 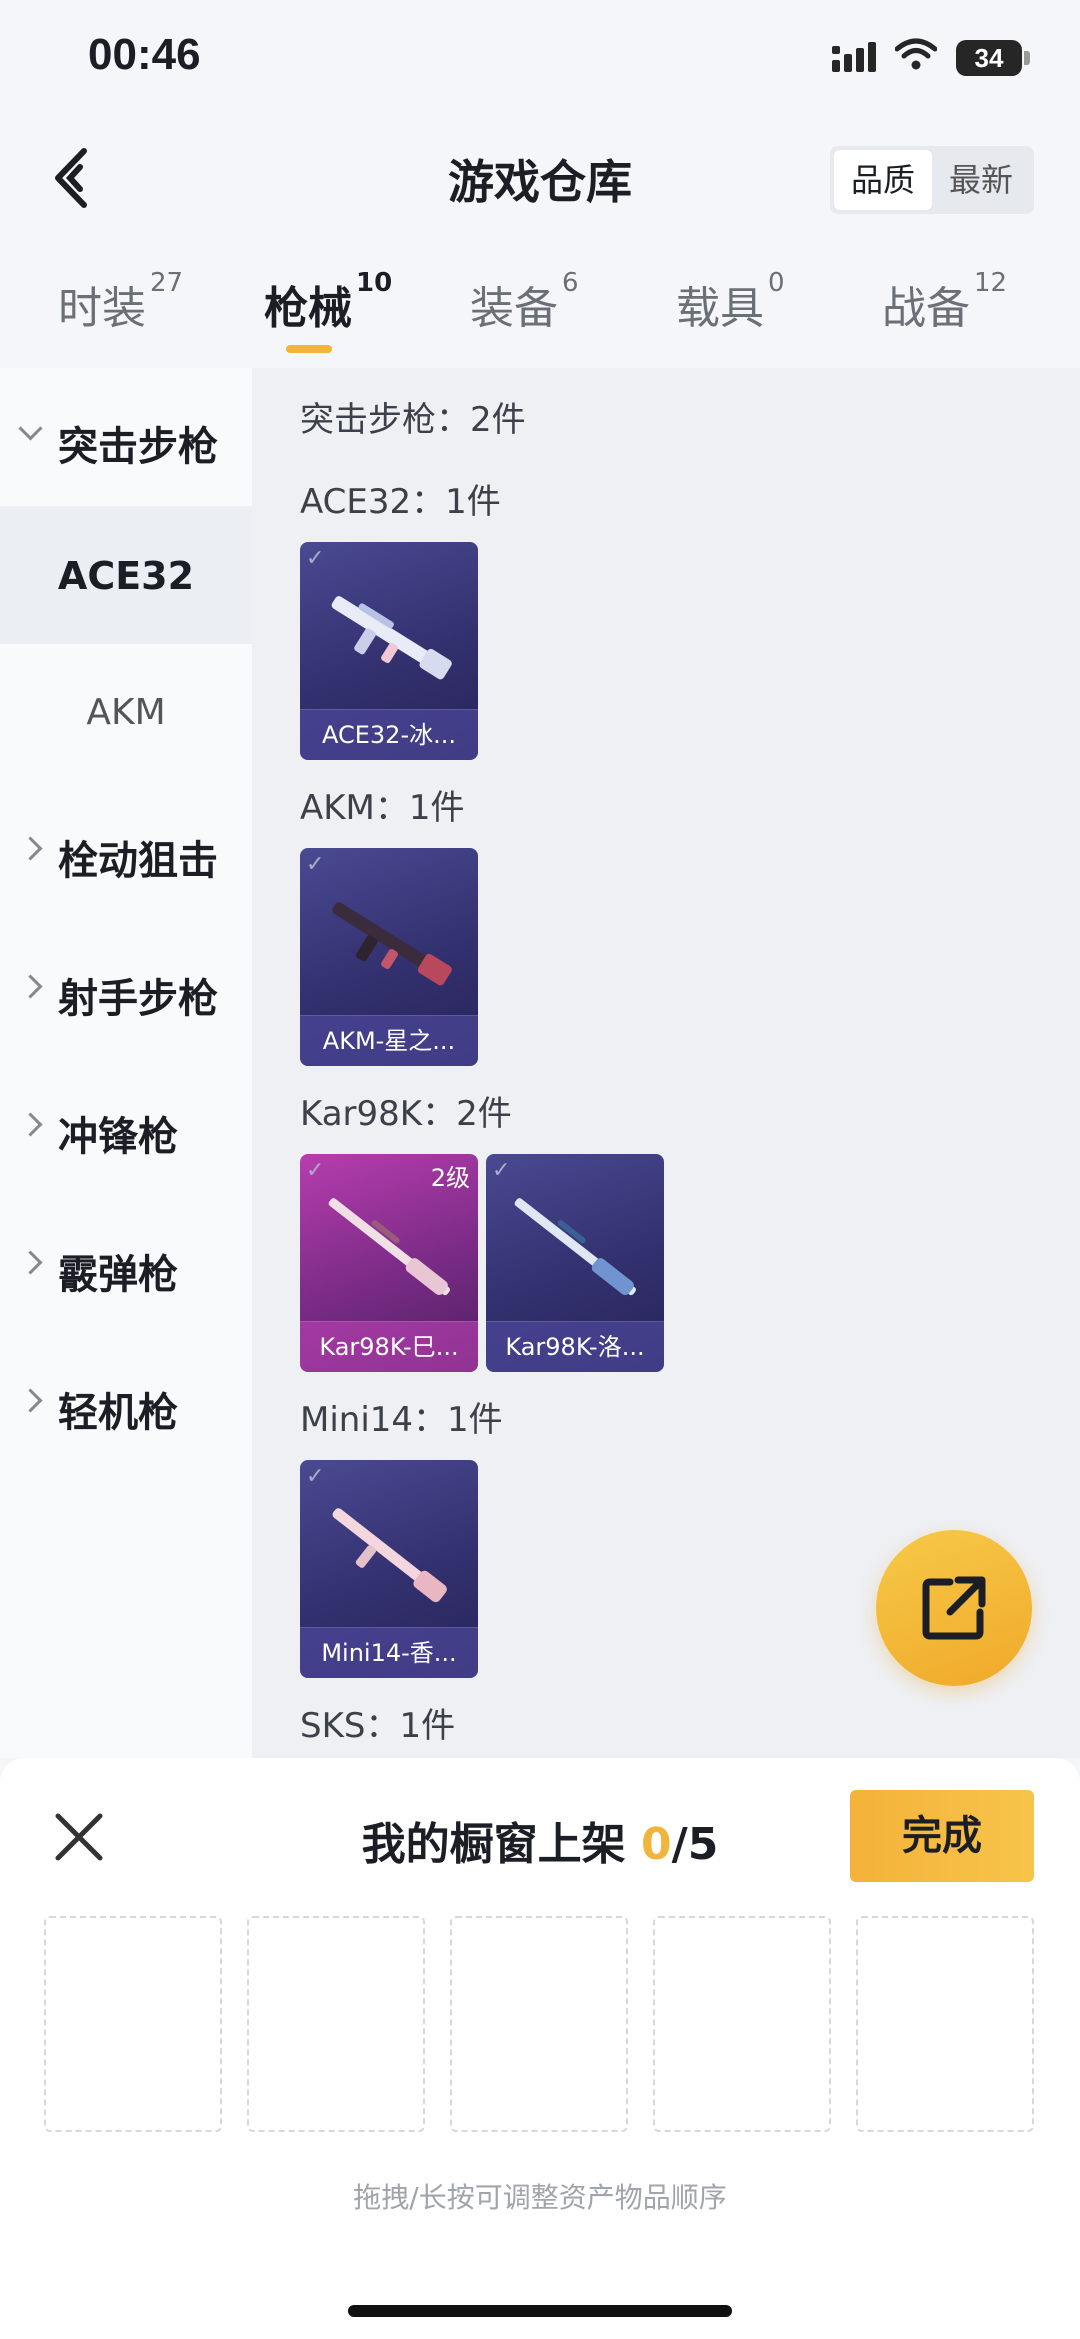 What do you see at coordinates (309, 349) in the screenshot?
I see `active-tab-indicator` at bounding box center [309, 349].